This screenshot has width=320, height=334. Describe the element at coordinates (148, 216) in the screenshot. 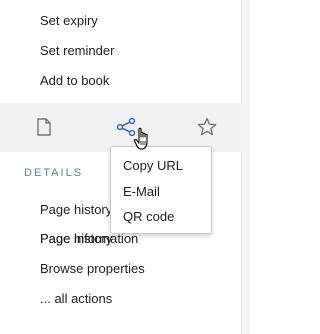

I see `qr-code-option: QR code` at that location.